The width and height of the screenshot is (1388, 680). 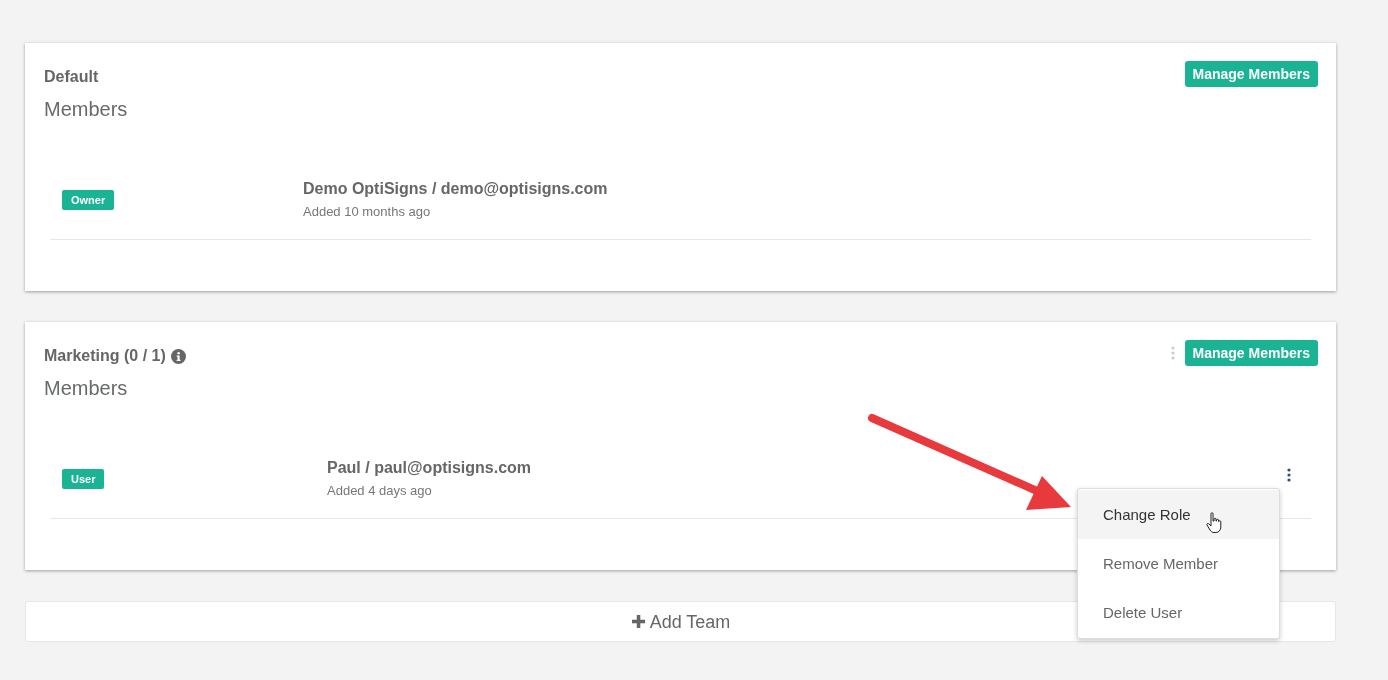 What do you see at coordinates (1178, 563) in the screenshot?
I see `menu-item: Remove Member` at bounding box center [1178, 563].